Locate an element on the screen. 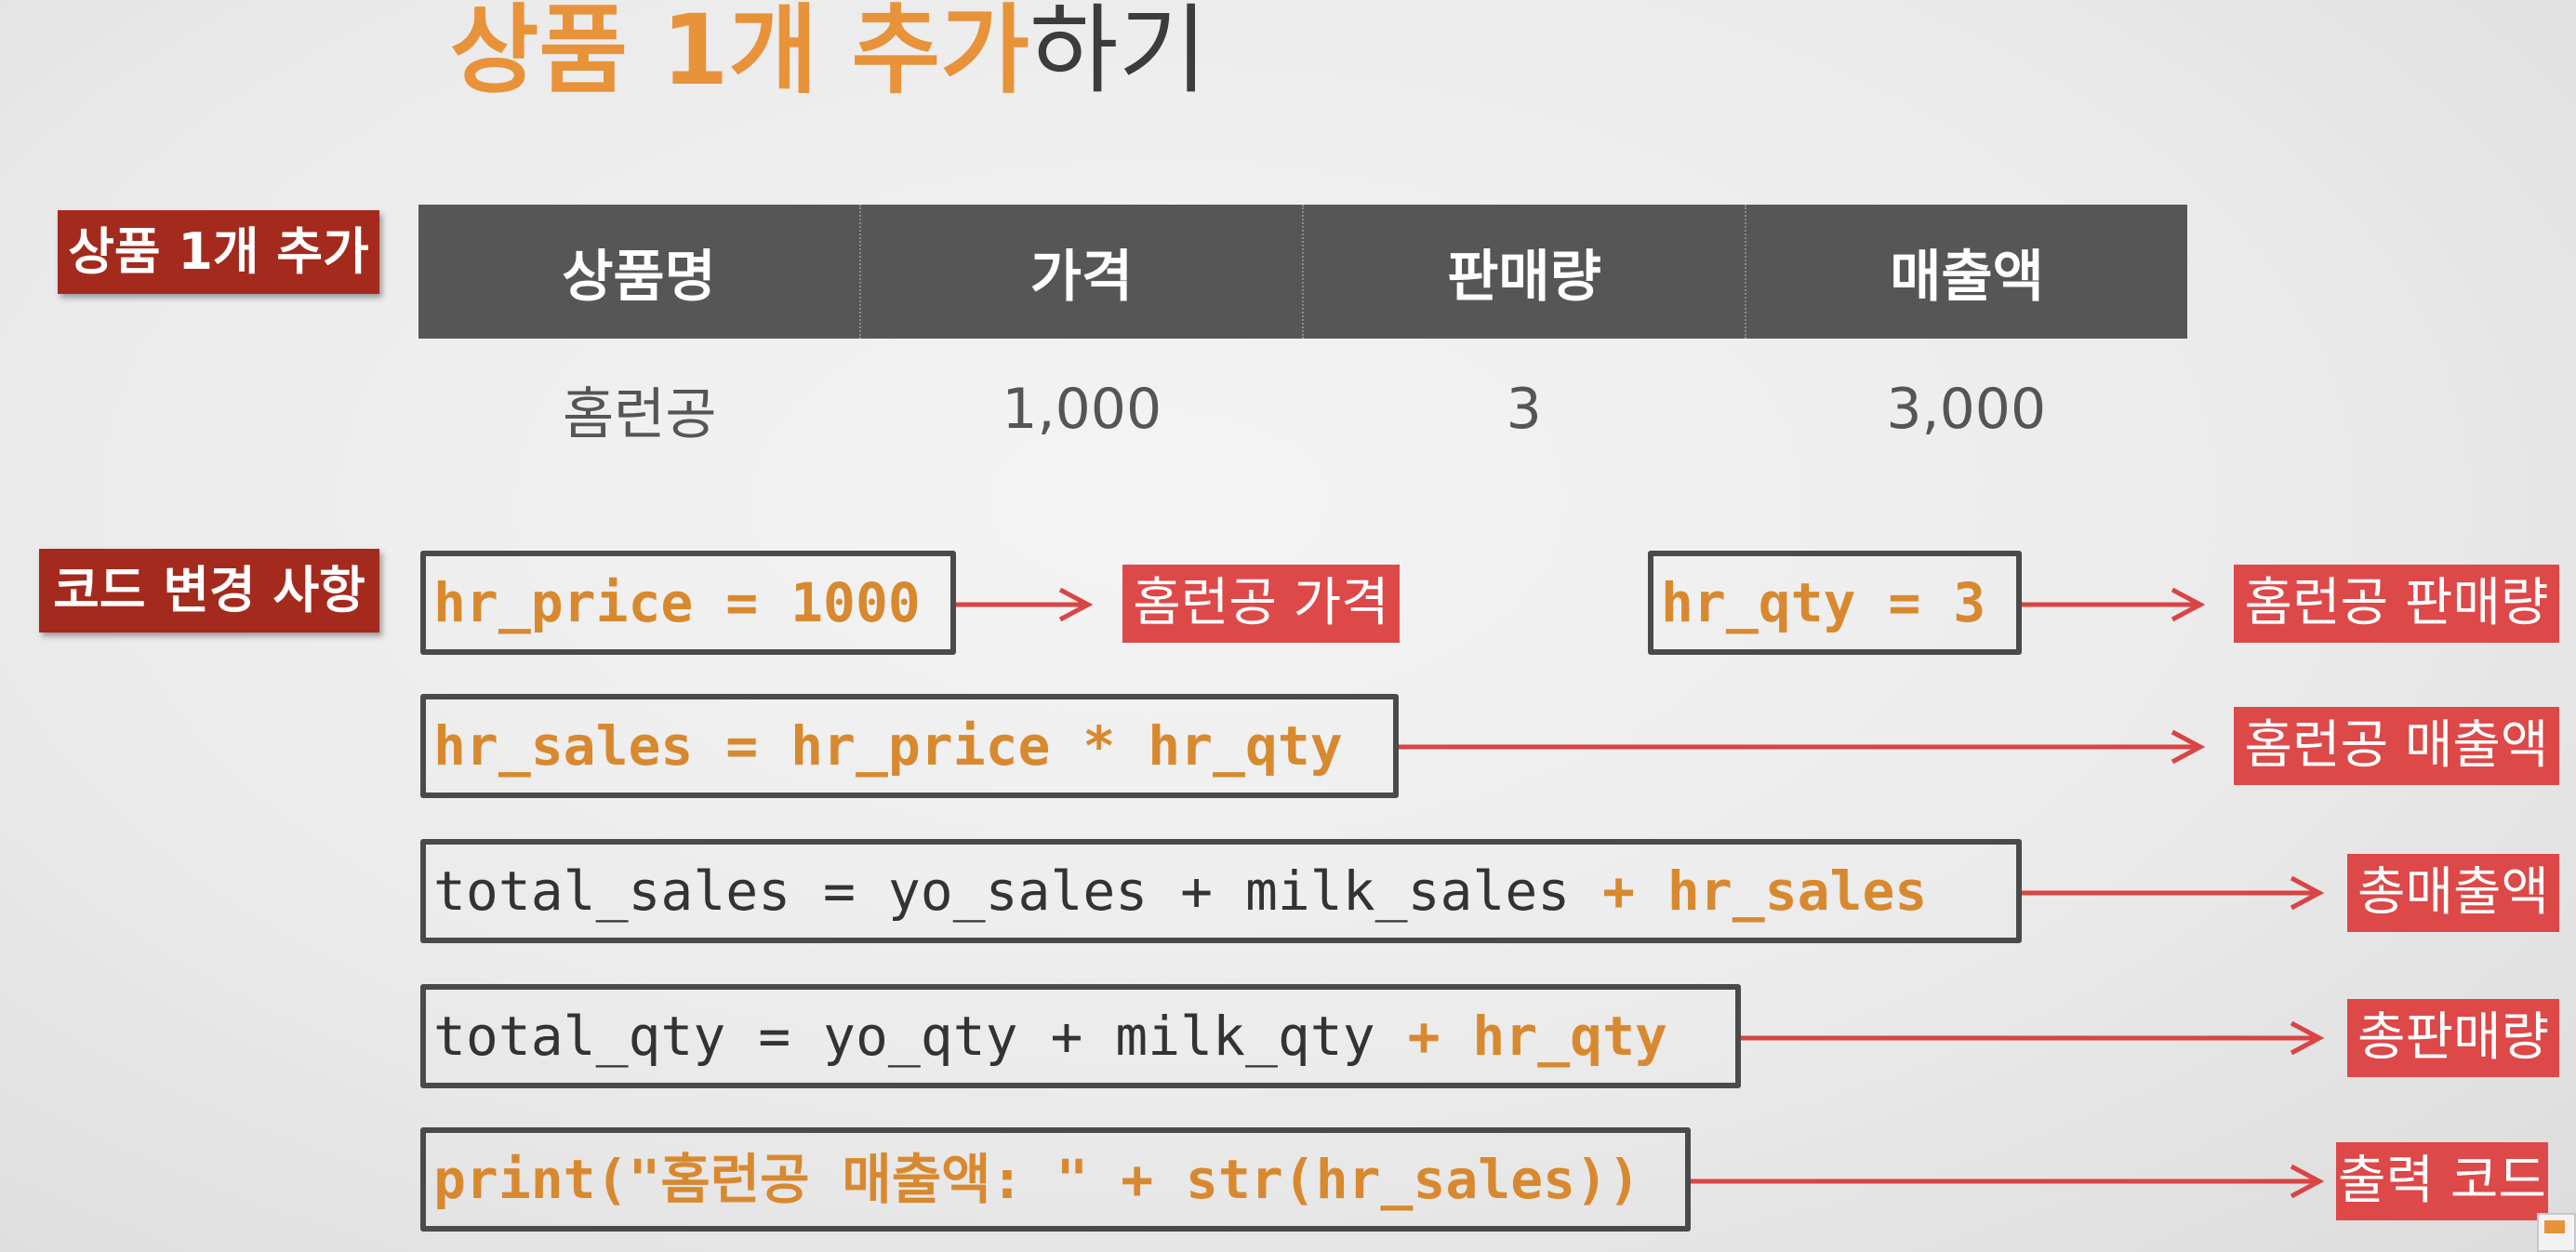  section-label-code-changes: 코드 변경 사항 is located at coordinates (209, 591).